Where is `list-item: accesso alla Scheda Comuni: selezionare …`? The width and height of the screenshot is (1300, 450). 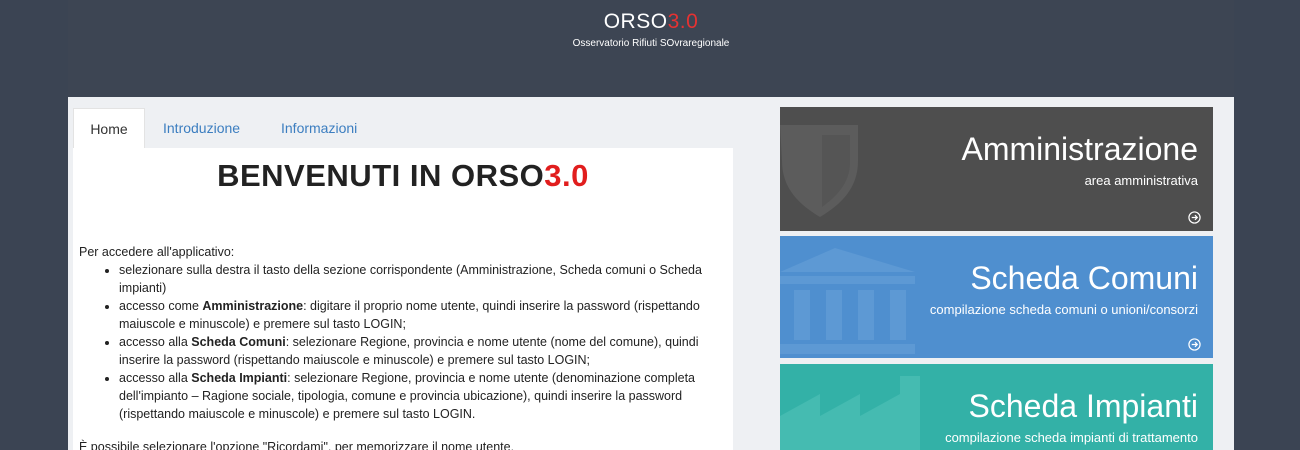
list-item: accesso alla Scheda Comuni: selezionare … is located at coordinates (419, 351).